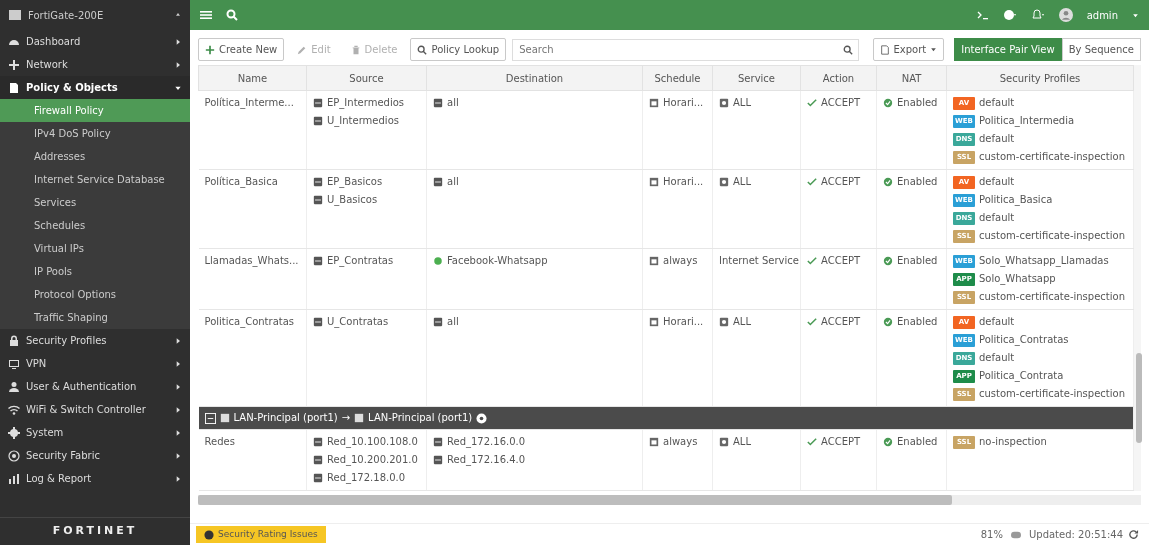 This screenshot has width=1149, height=545. I want to click on caret-icon, so click(1135, 15).